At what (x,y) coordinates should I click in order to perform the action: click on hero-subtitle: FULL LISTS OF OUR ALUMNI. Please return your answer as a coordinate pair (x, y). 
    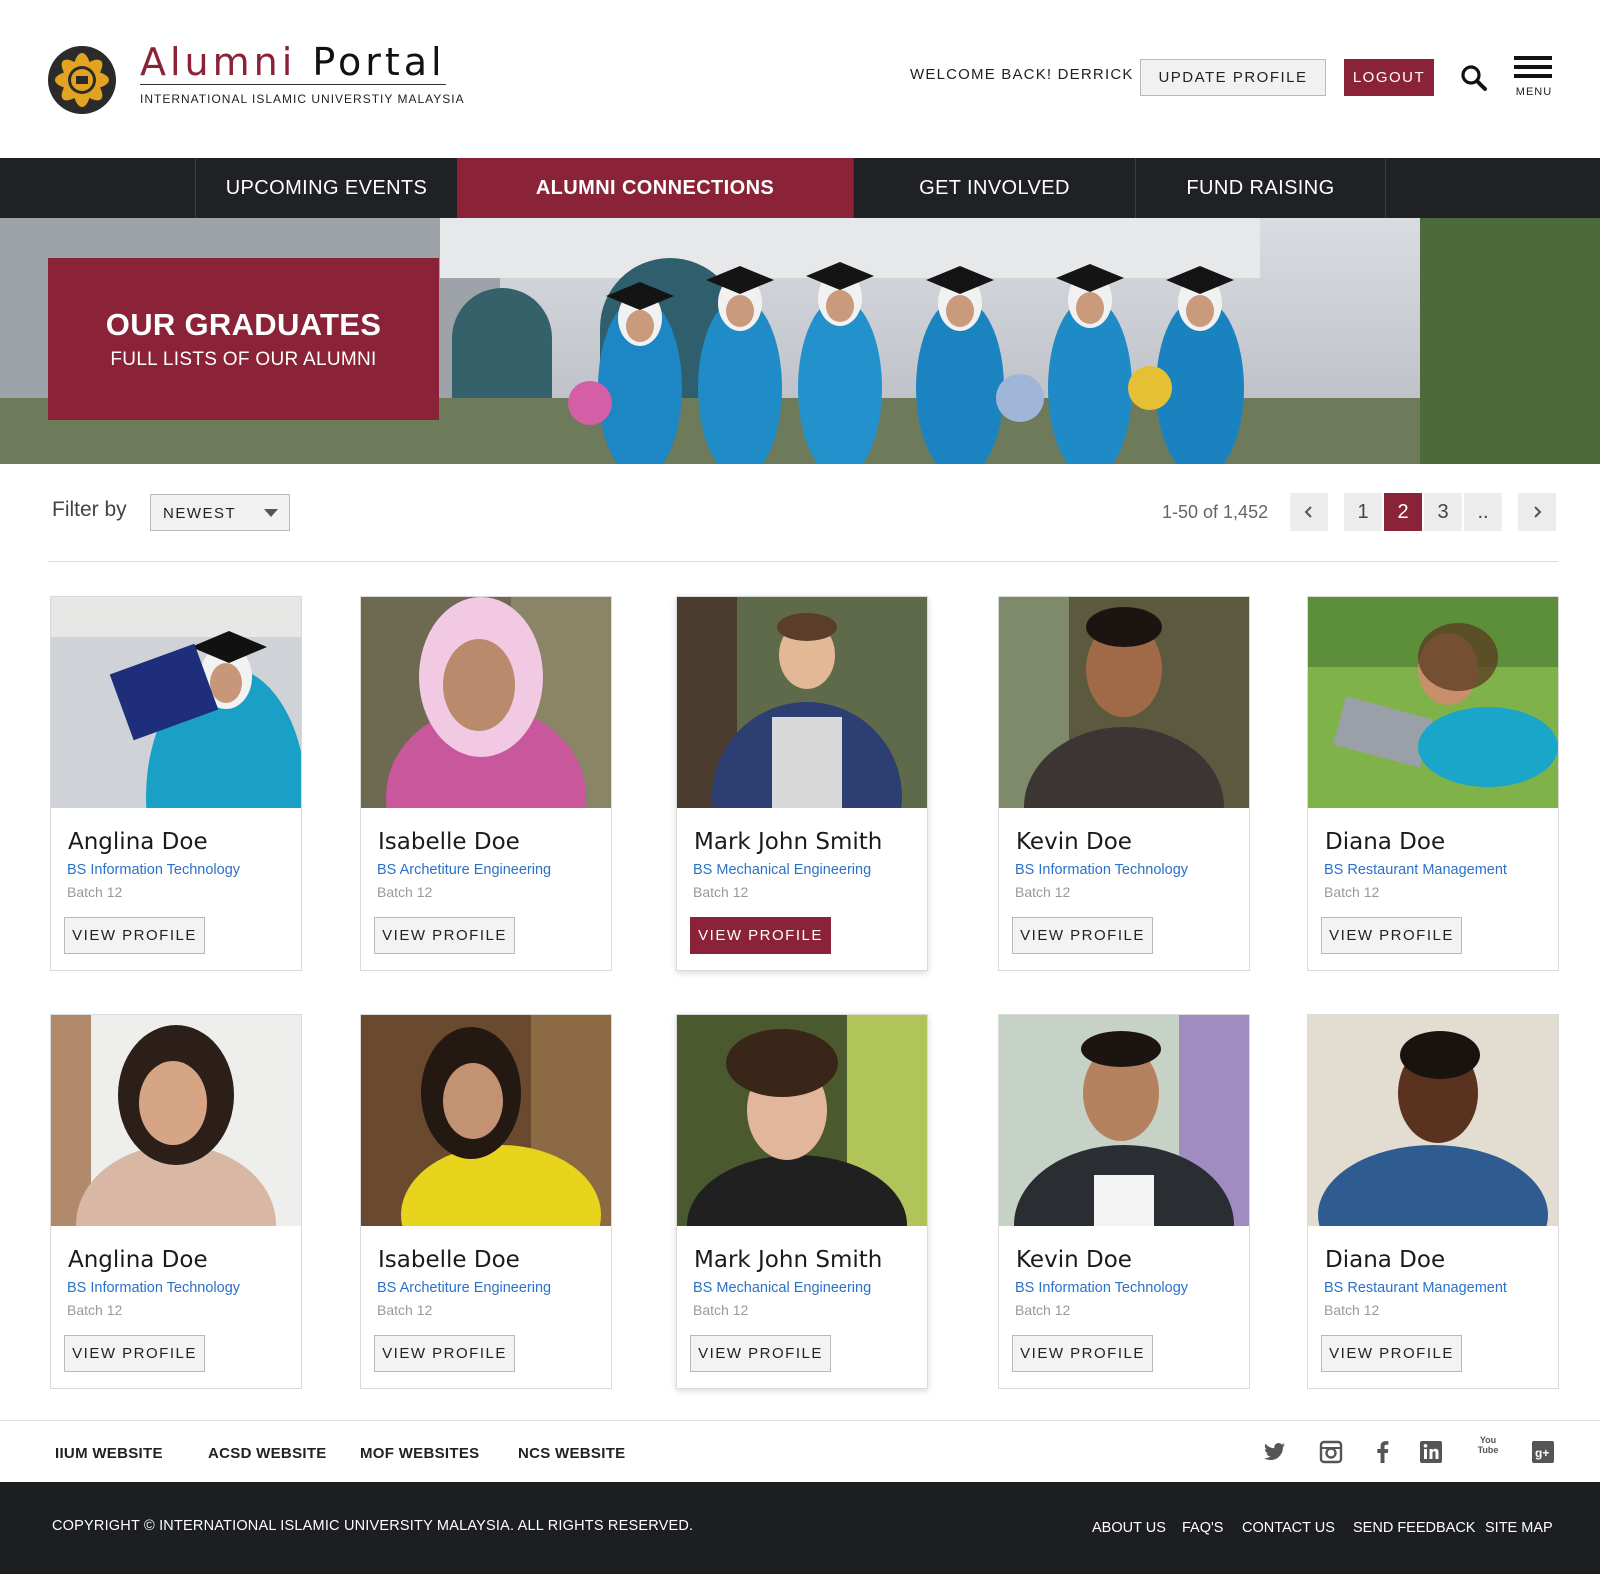
    Looking at the image, I should click on (243, 359).